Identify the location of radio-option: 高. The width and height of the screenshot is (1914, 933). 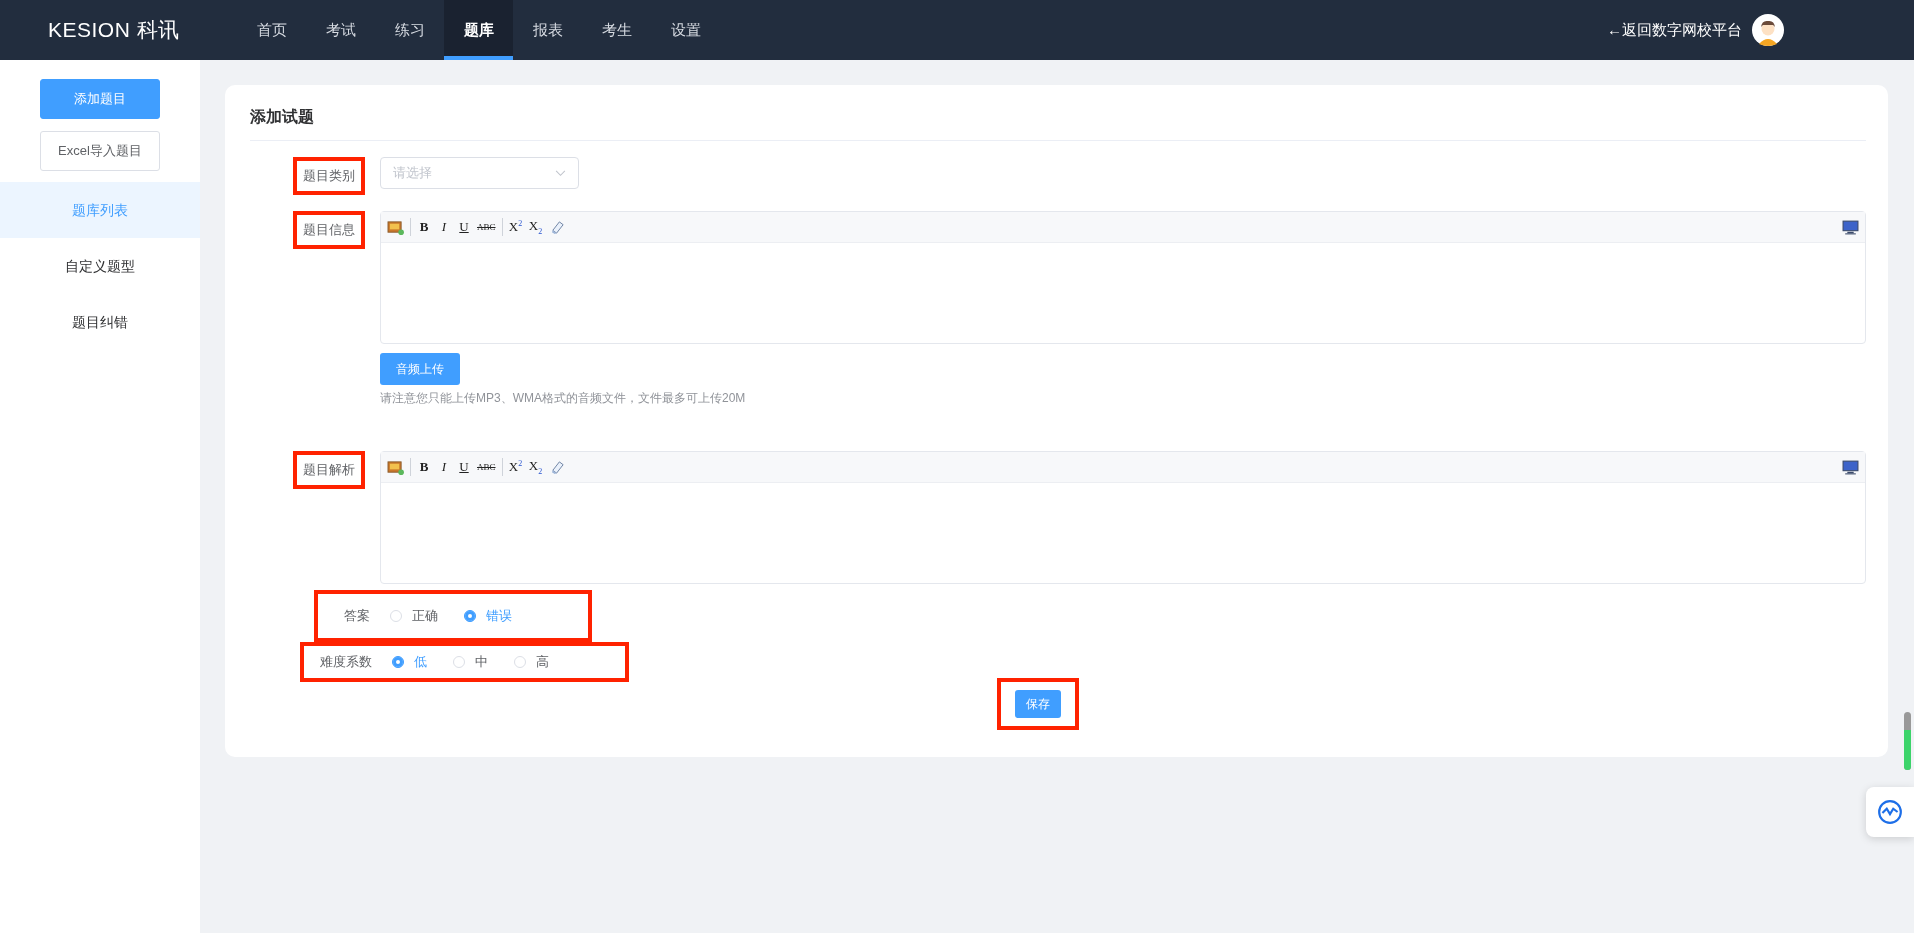
(531, 662).